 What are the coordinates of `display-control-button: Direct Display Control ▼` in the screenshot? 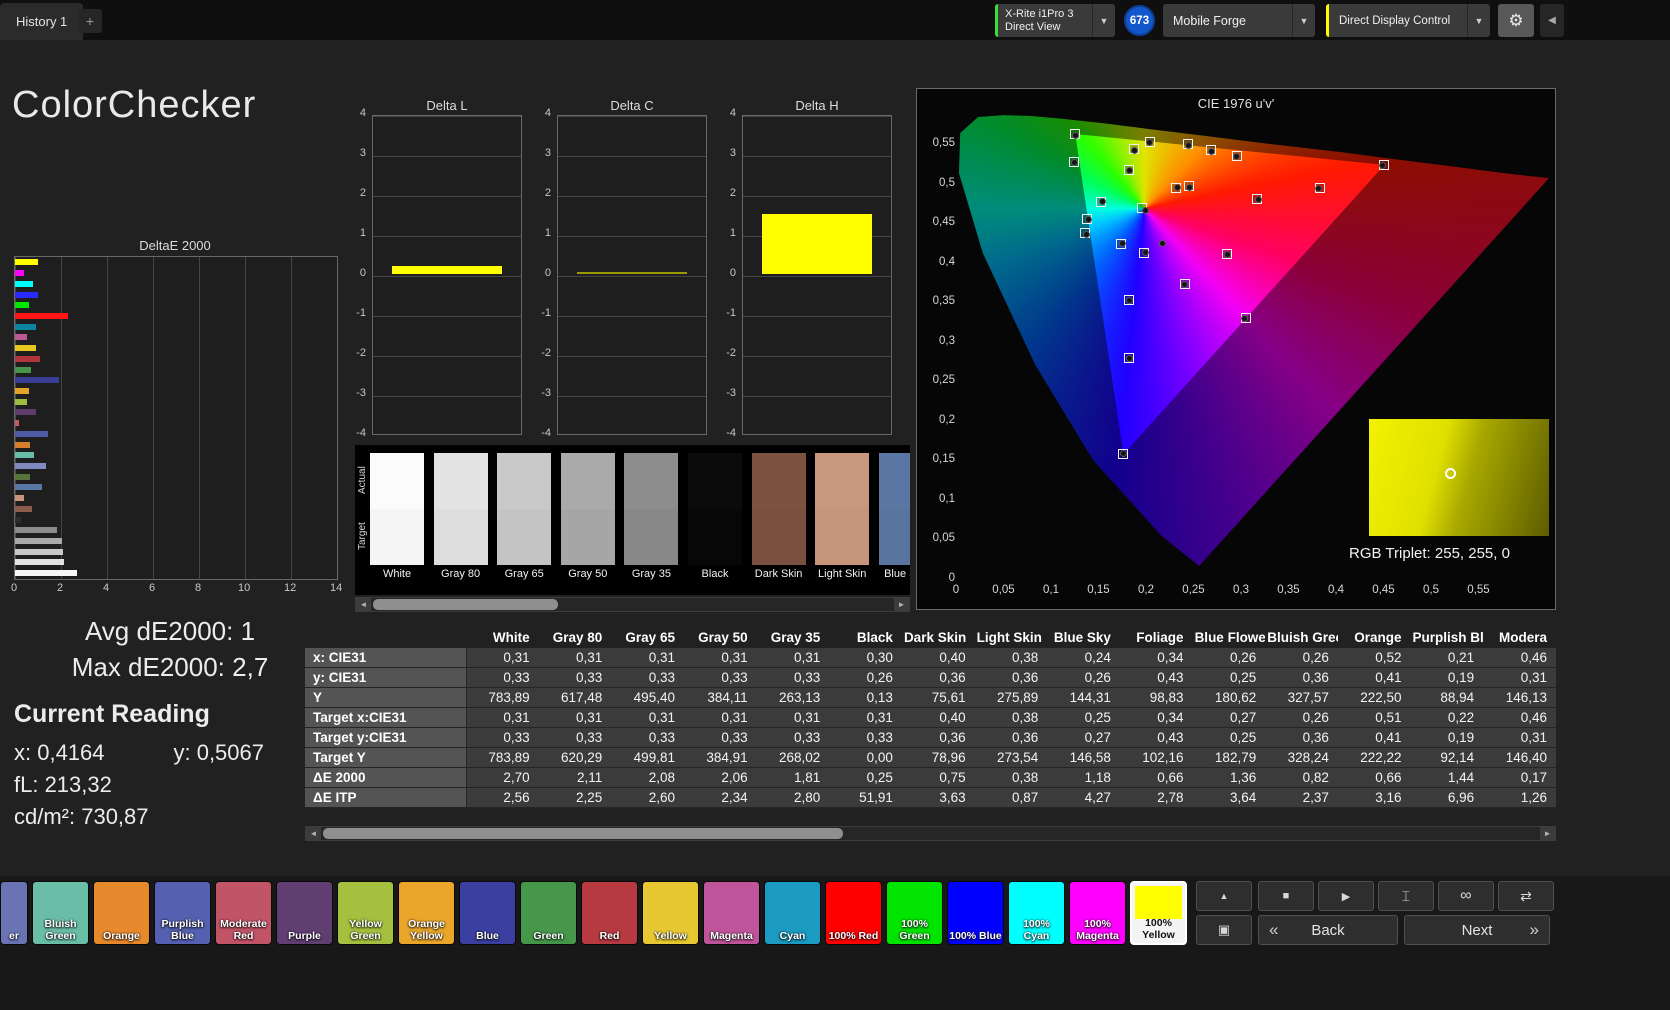 It's located at (1408, 20).